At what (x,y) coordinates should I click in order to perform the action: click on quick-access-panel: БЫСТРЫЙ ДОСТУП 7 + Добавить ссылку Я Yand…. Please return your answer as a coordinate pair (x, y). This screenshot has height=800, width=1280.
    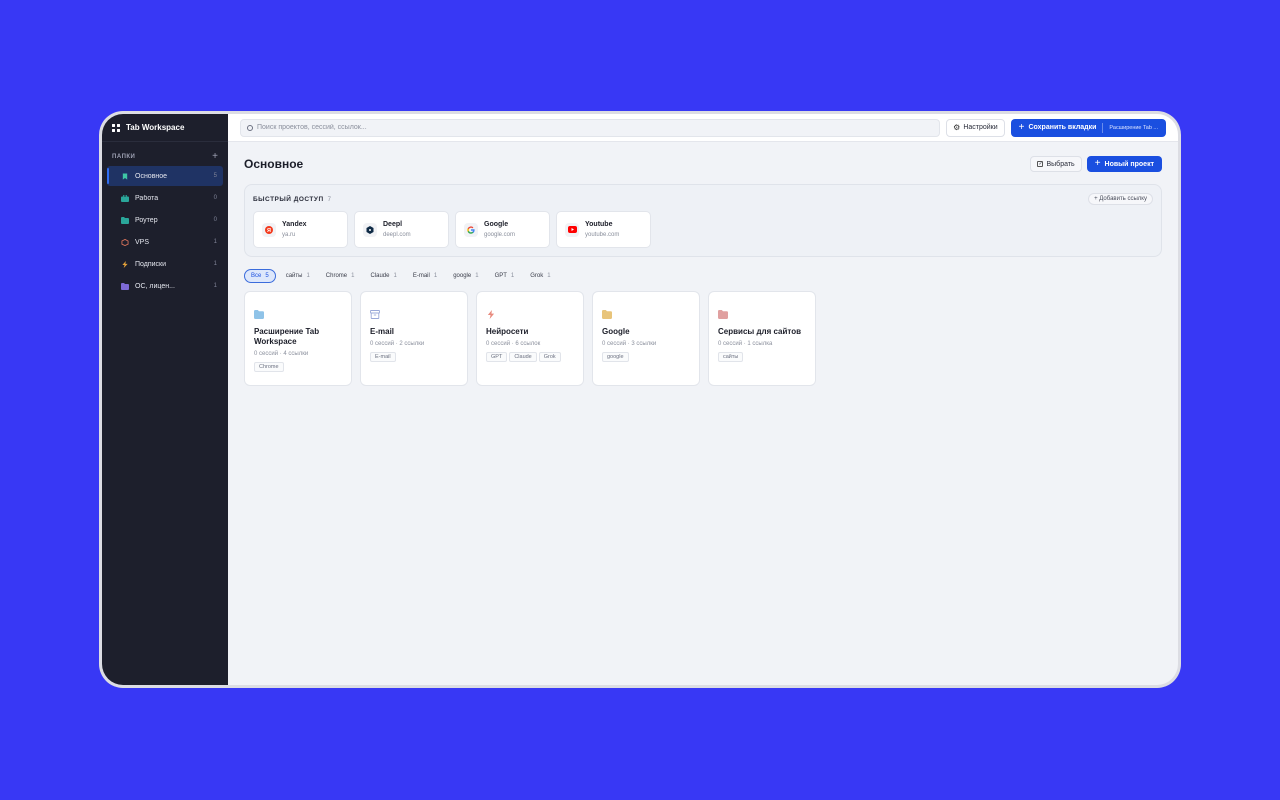
    Looking at the image, I should click on (703, 220).